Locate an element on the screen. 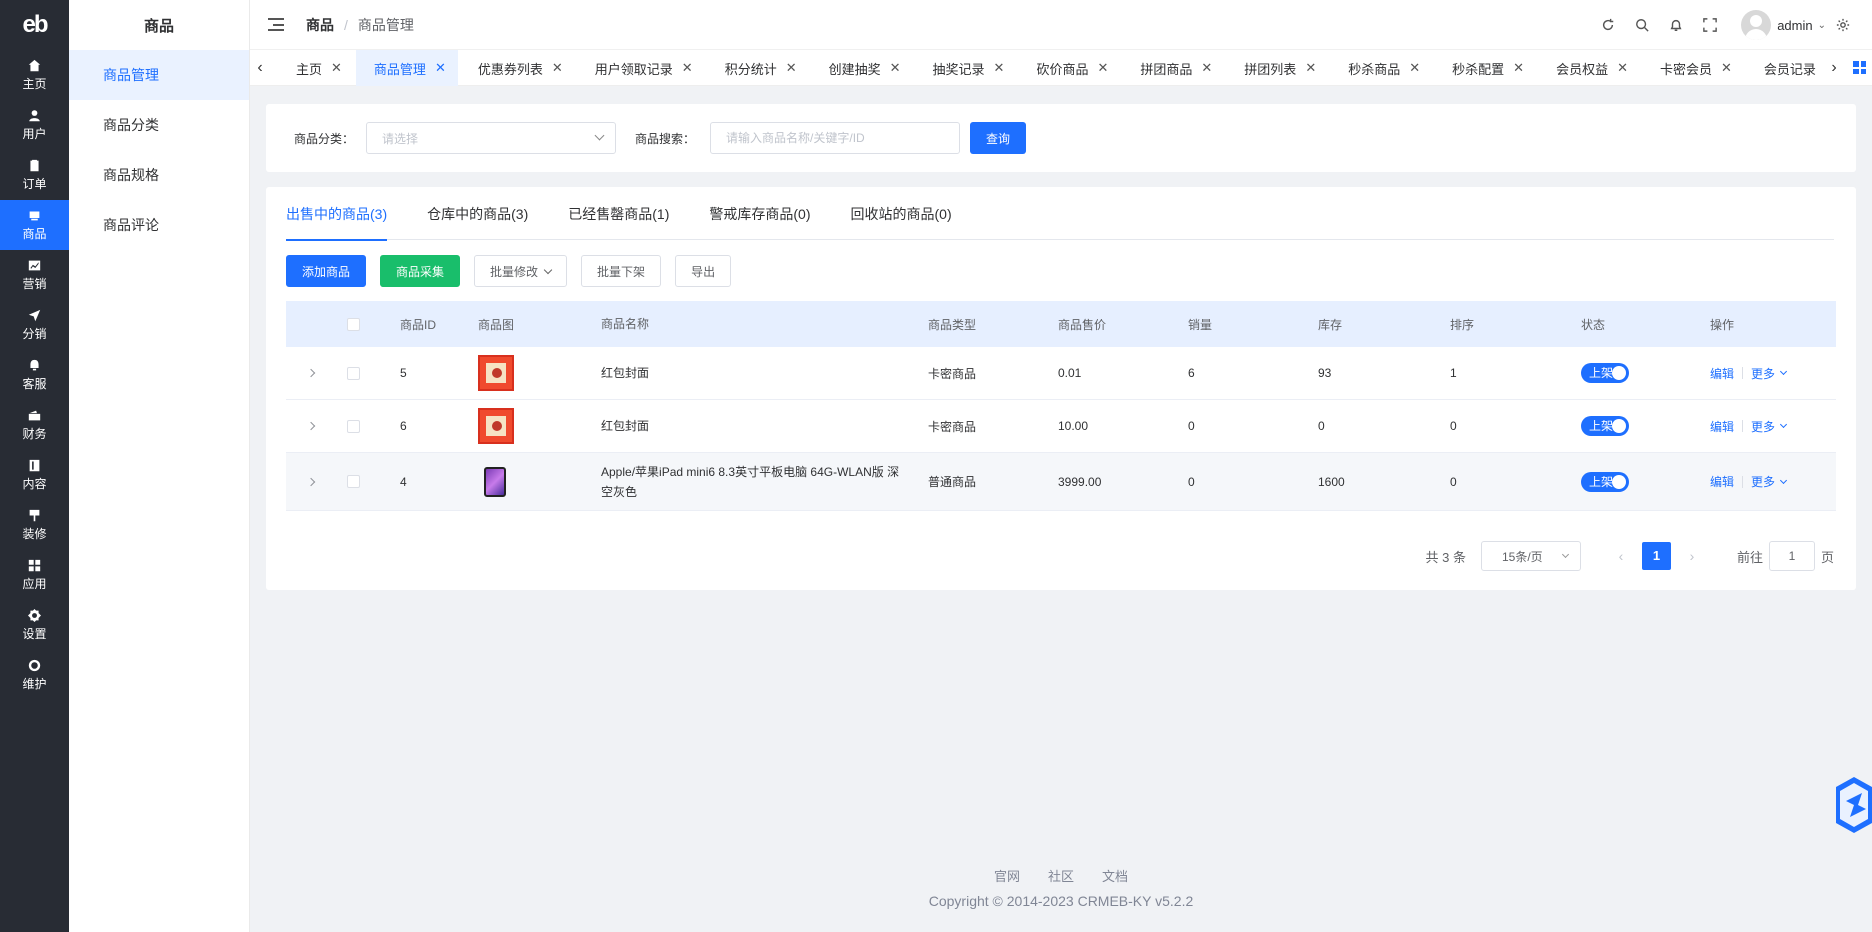 The width and height of the screenshot is (1872, 932). avatar is located at coordinates (1756, 25).